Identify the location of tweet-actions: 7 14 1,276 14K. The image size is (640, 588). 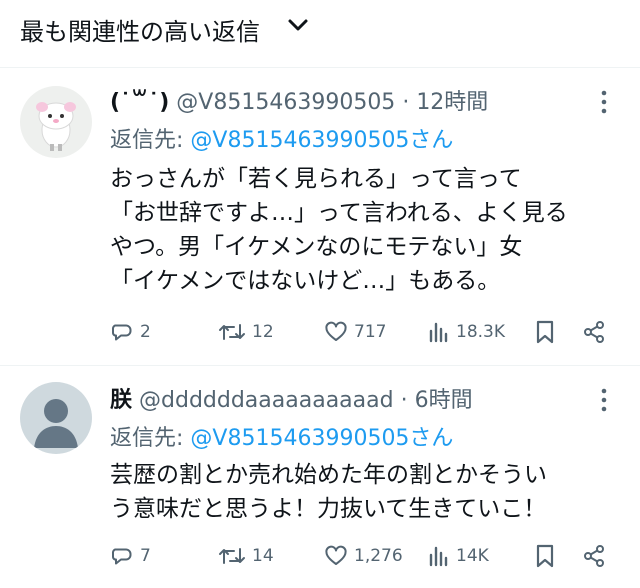
(365, 556).